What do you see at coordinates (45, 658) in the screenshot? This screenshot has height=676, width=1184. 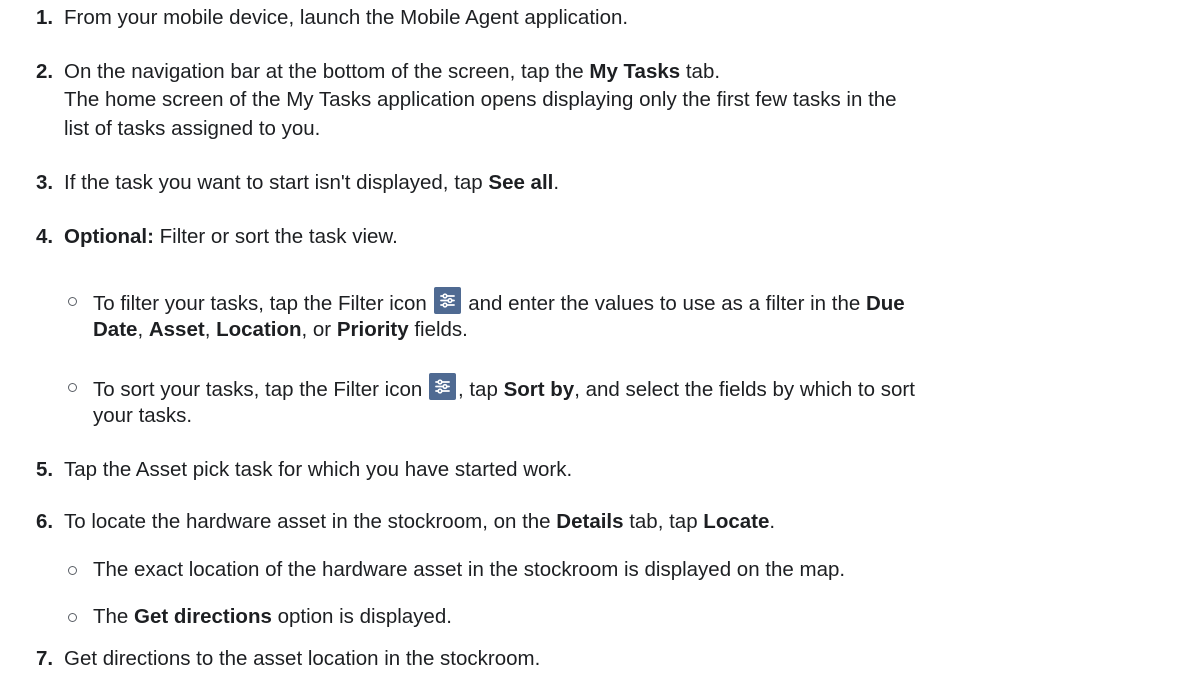 I see `step-number: 7.` at bounding box center [45, 658].